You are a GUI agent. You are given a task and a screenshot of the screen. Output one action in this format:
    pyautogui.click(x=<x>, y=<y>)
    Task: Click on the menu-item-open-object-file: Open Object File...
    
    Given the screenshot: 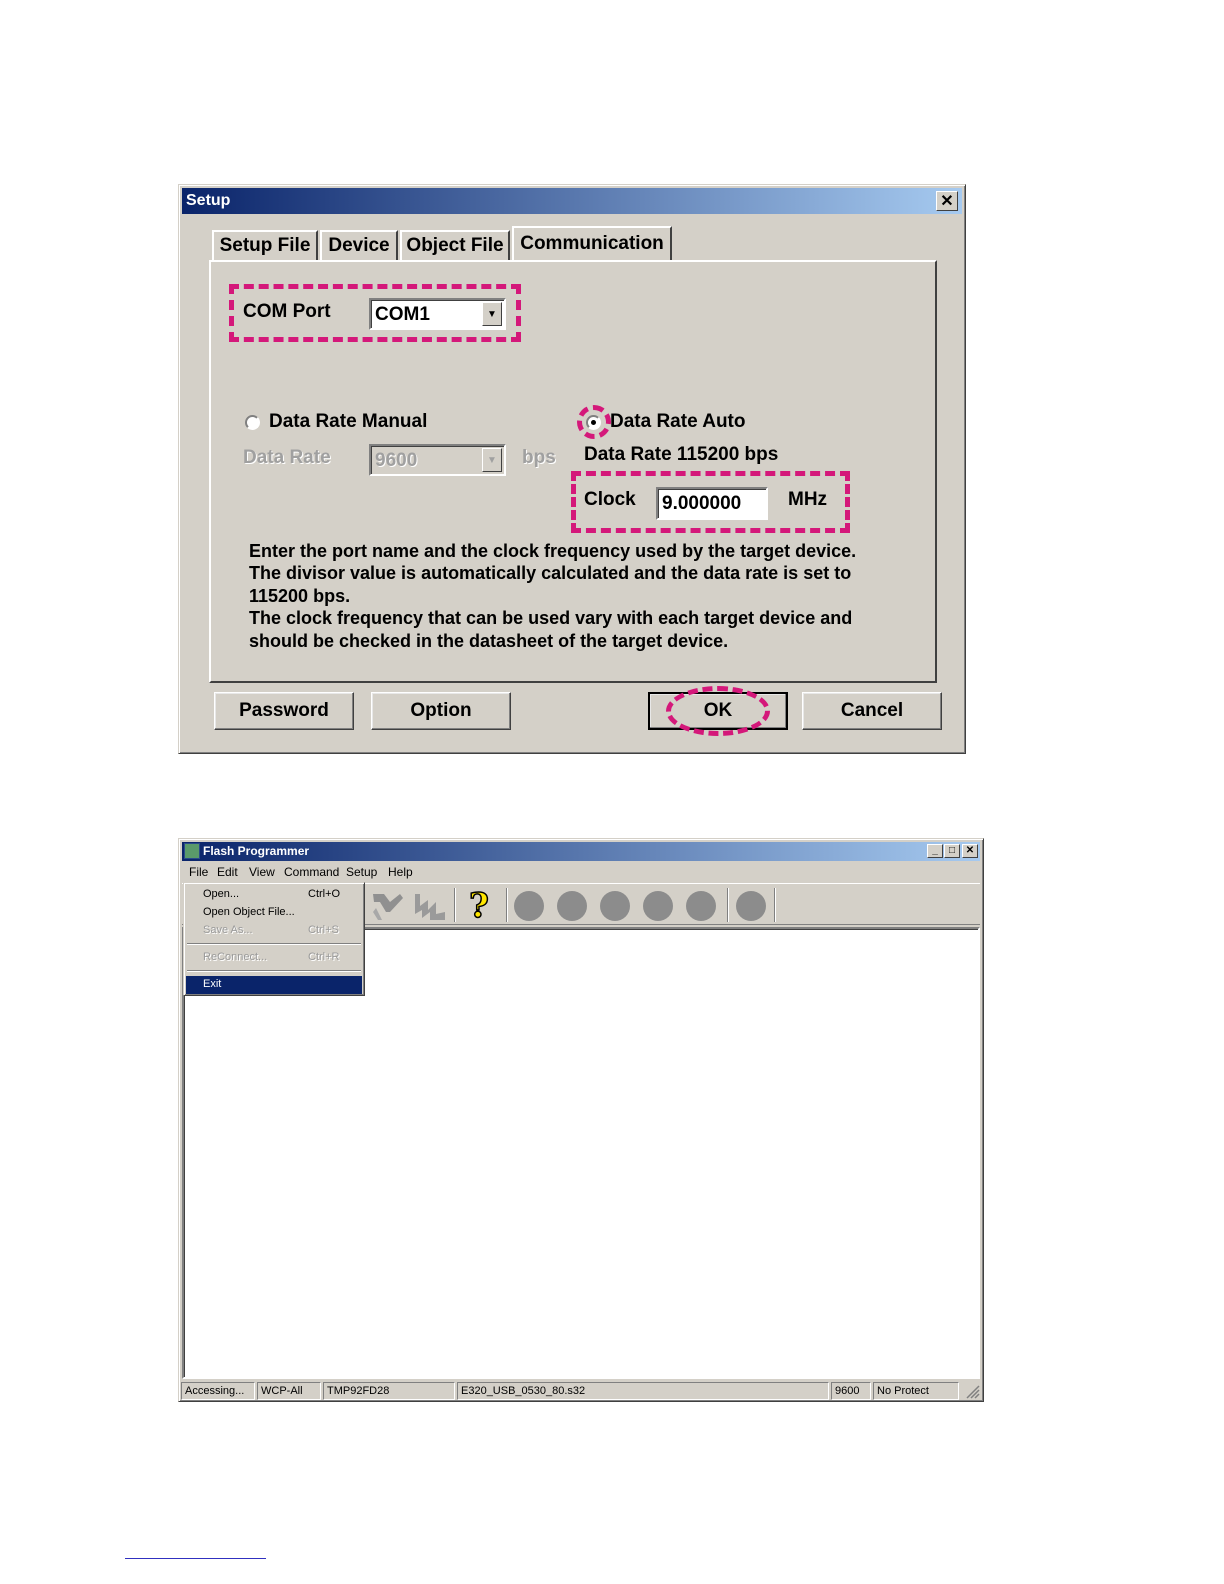 What is the action you would take?
    pyautogui.click(x=274, y=913)
    